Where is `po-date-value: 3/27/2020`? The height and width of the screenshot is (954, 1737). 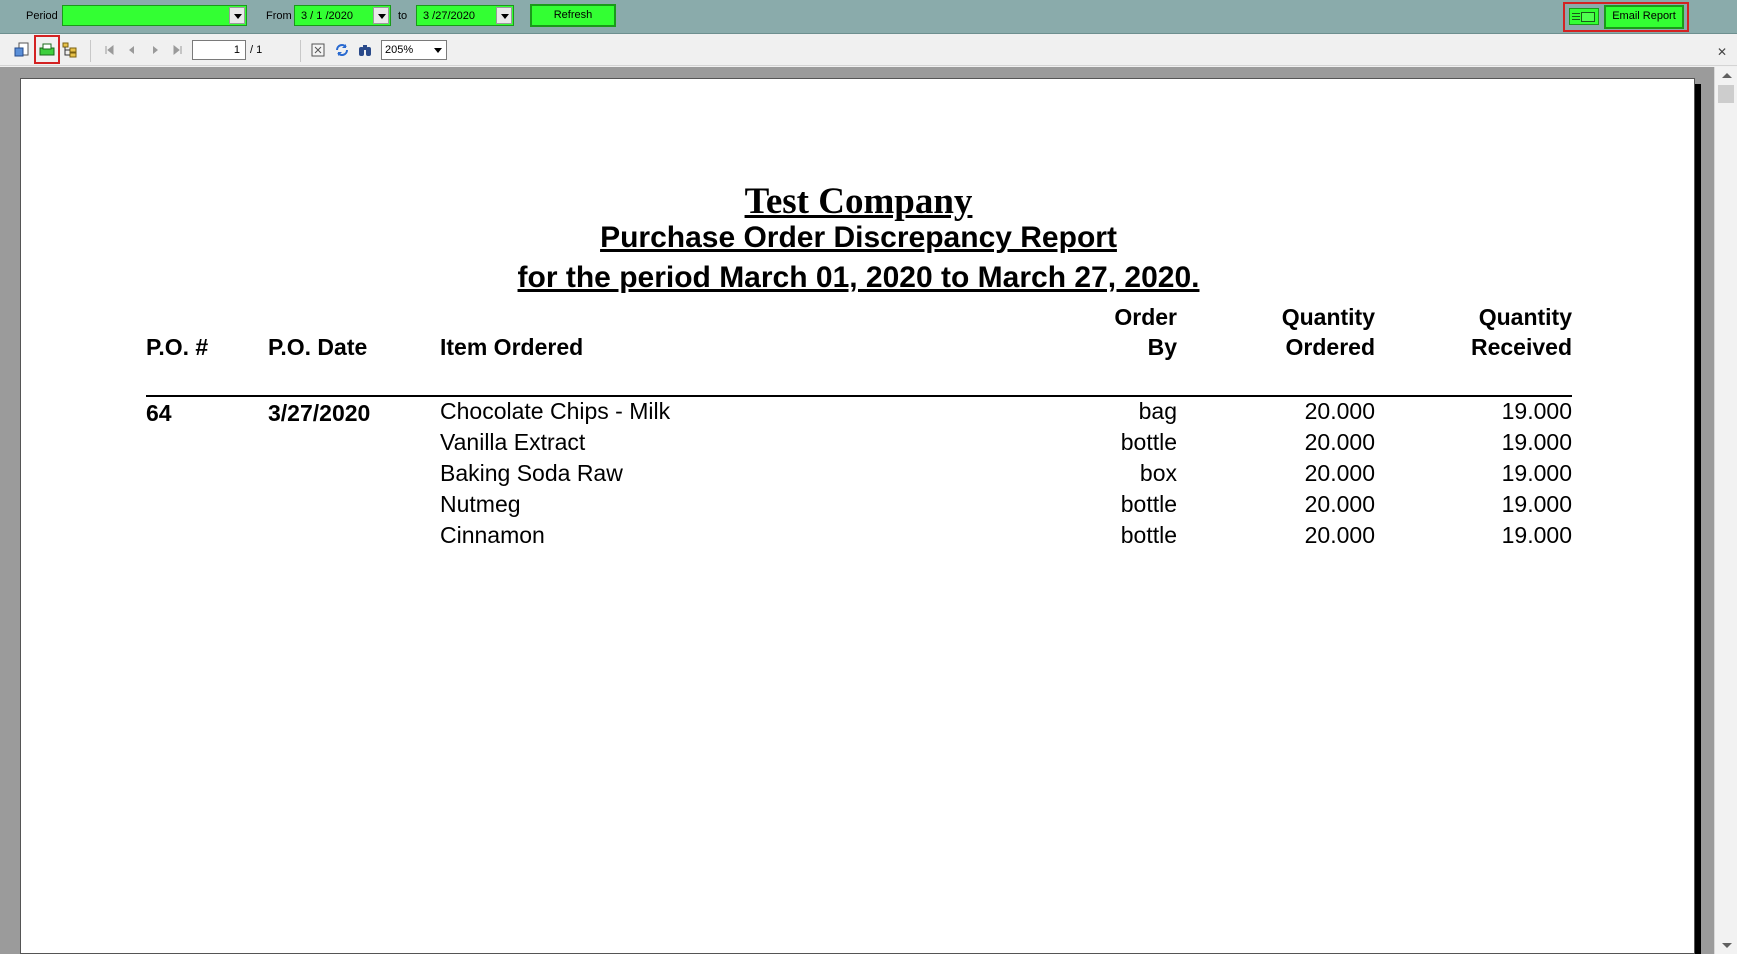 po-date-value: 3/27/2020 is located at coordinates (319, 413).